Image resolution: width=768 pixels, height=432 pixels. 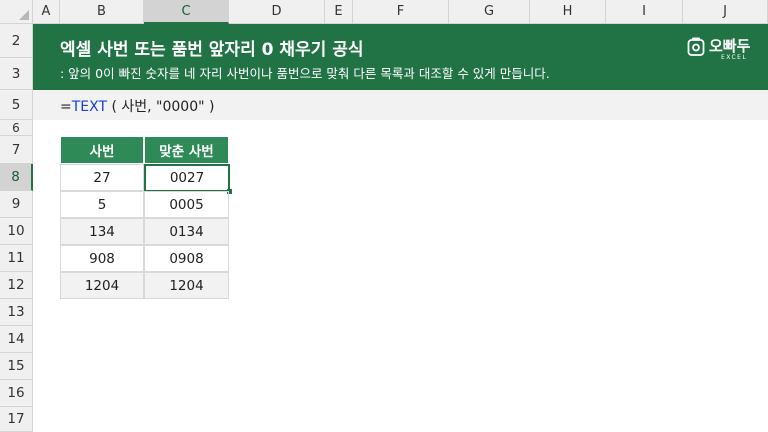 I want to click on column-header-e: E, so click(x=339, y=12).